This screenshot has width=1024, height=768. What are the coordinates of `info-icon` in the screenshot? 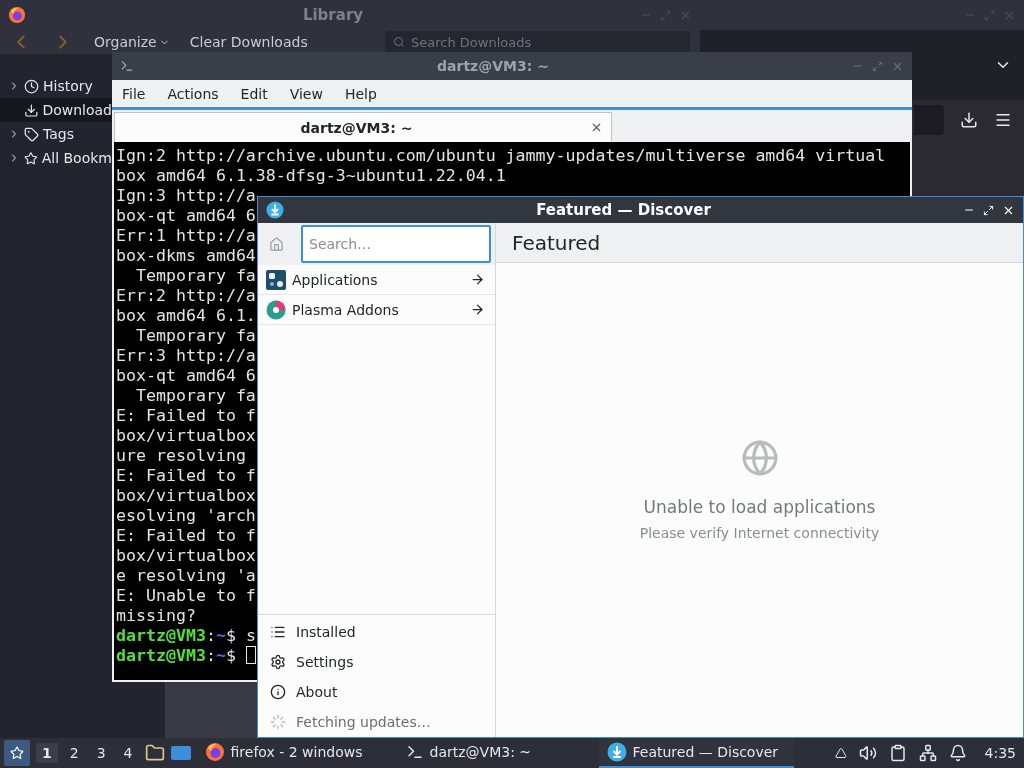 It's located at (278, 692).